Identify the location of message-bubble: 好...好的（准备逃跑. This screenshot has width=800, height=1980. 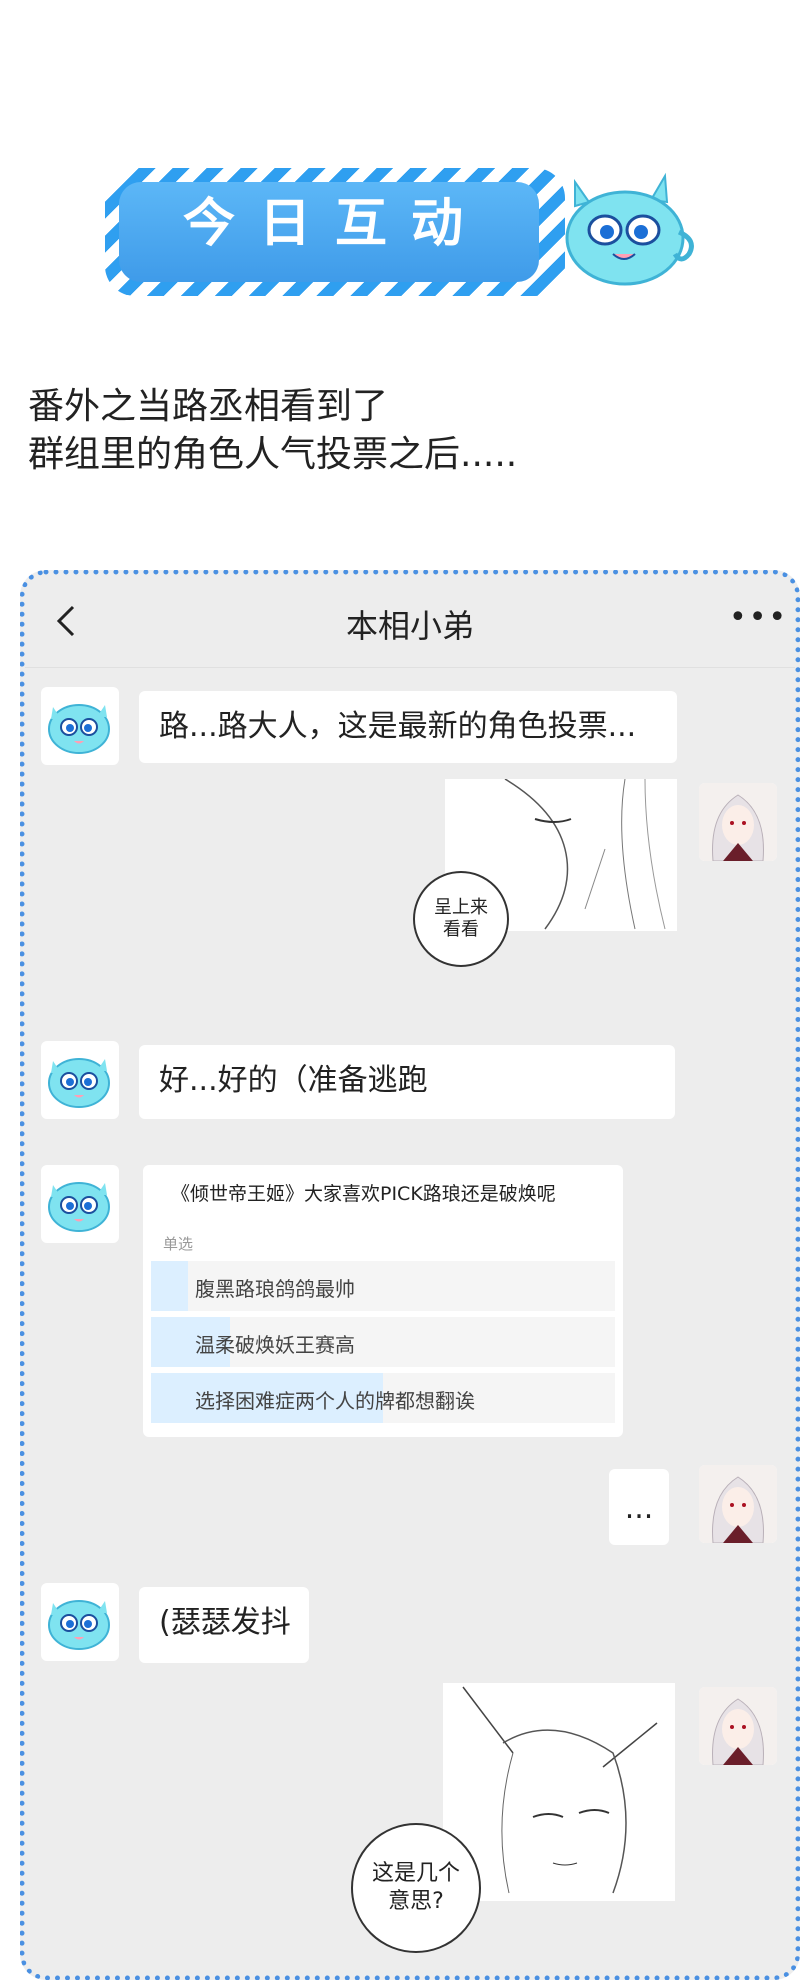
(407, 1082).